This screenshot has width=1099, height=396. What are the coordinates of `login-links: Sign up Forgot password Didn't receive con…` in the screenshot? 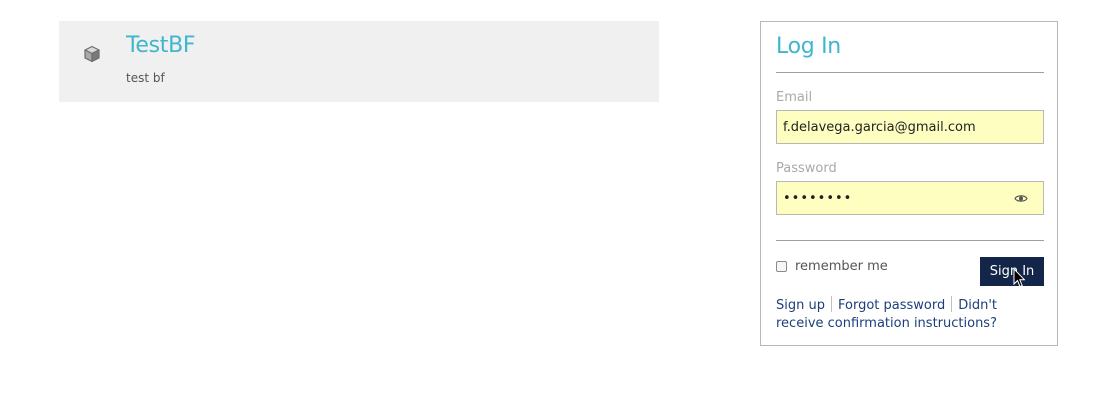 It's located at (911, 314).